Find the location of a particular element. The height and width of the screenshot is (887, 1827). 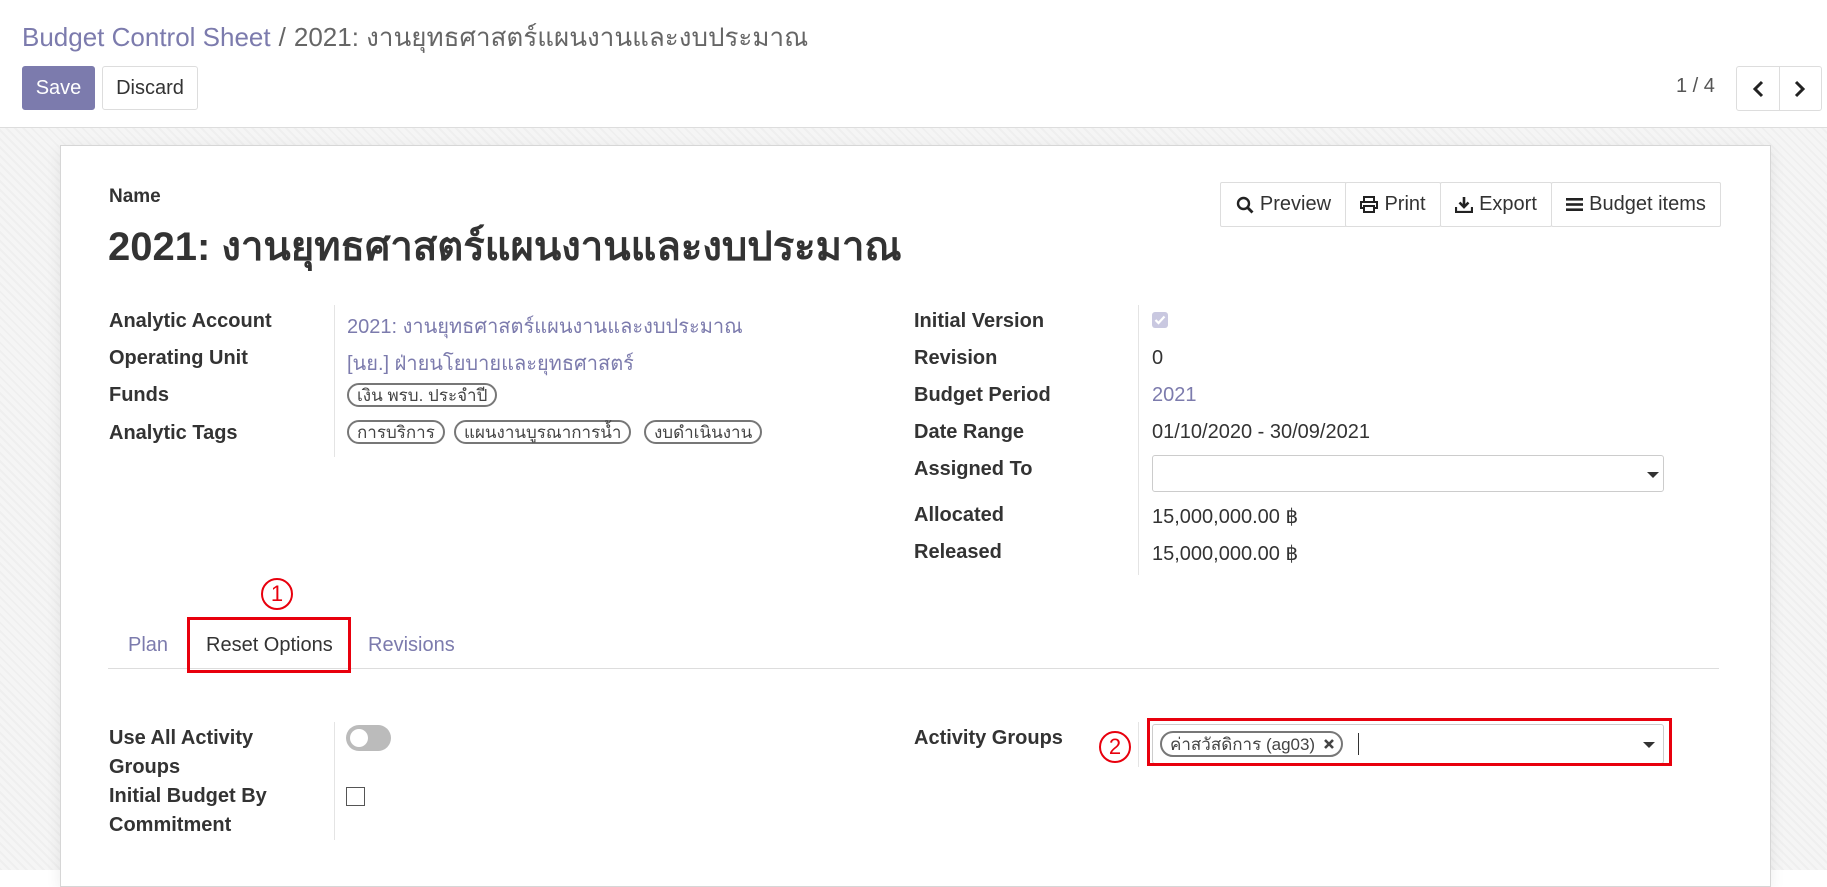

analytic-account-label: Analytic Account is located at coordinates (190, 321).